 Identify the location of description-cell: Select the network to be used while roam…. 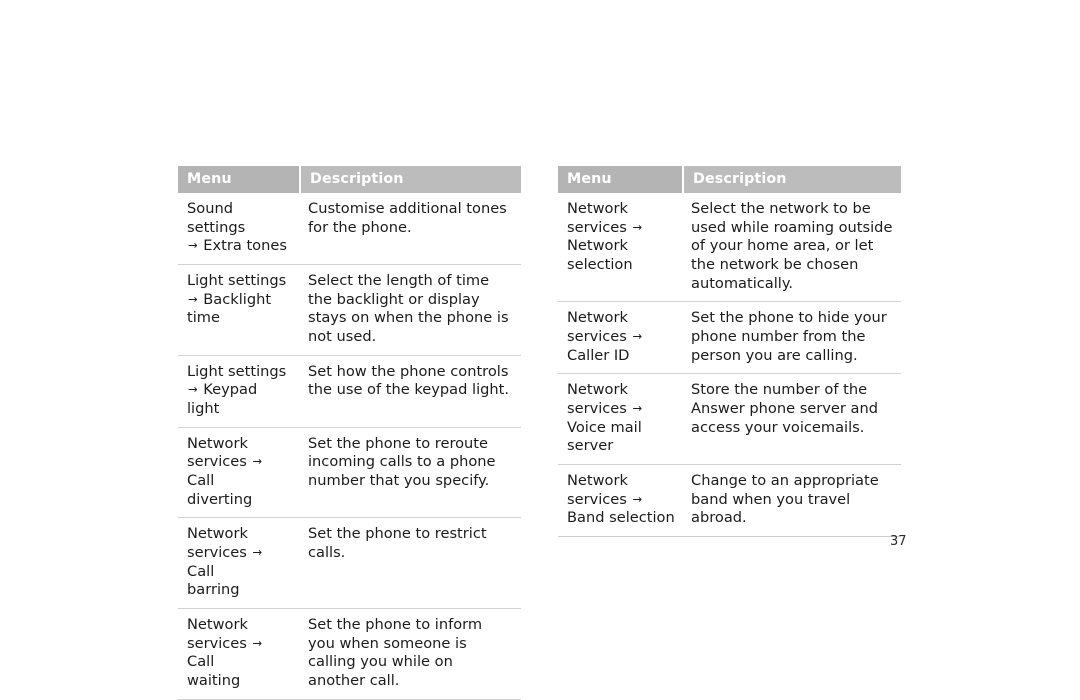
(792, 248).